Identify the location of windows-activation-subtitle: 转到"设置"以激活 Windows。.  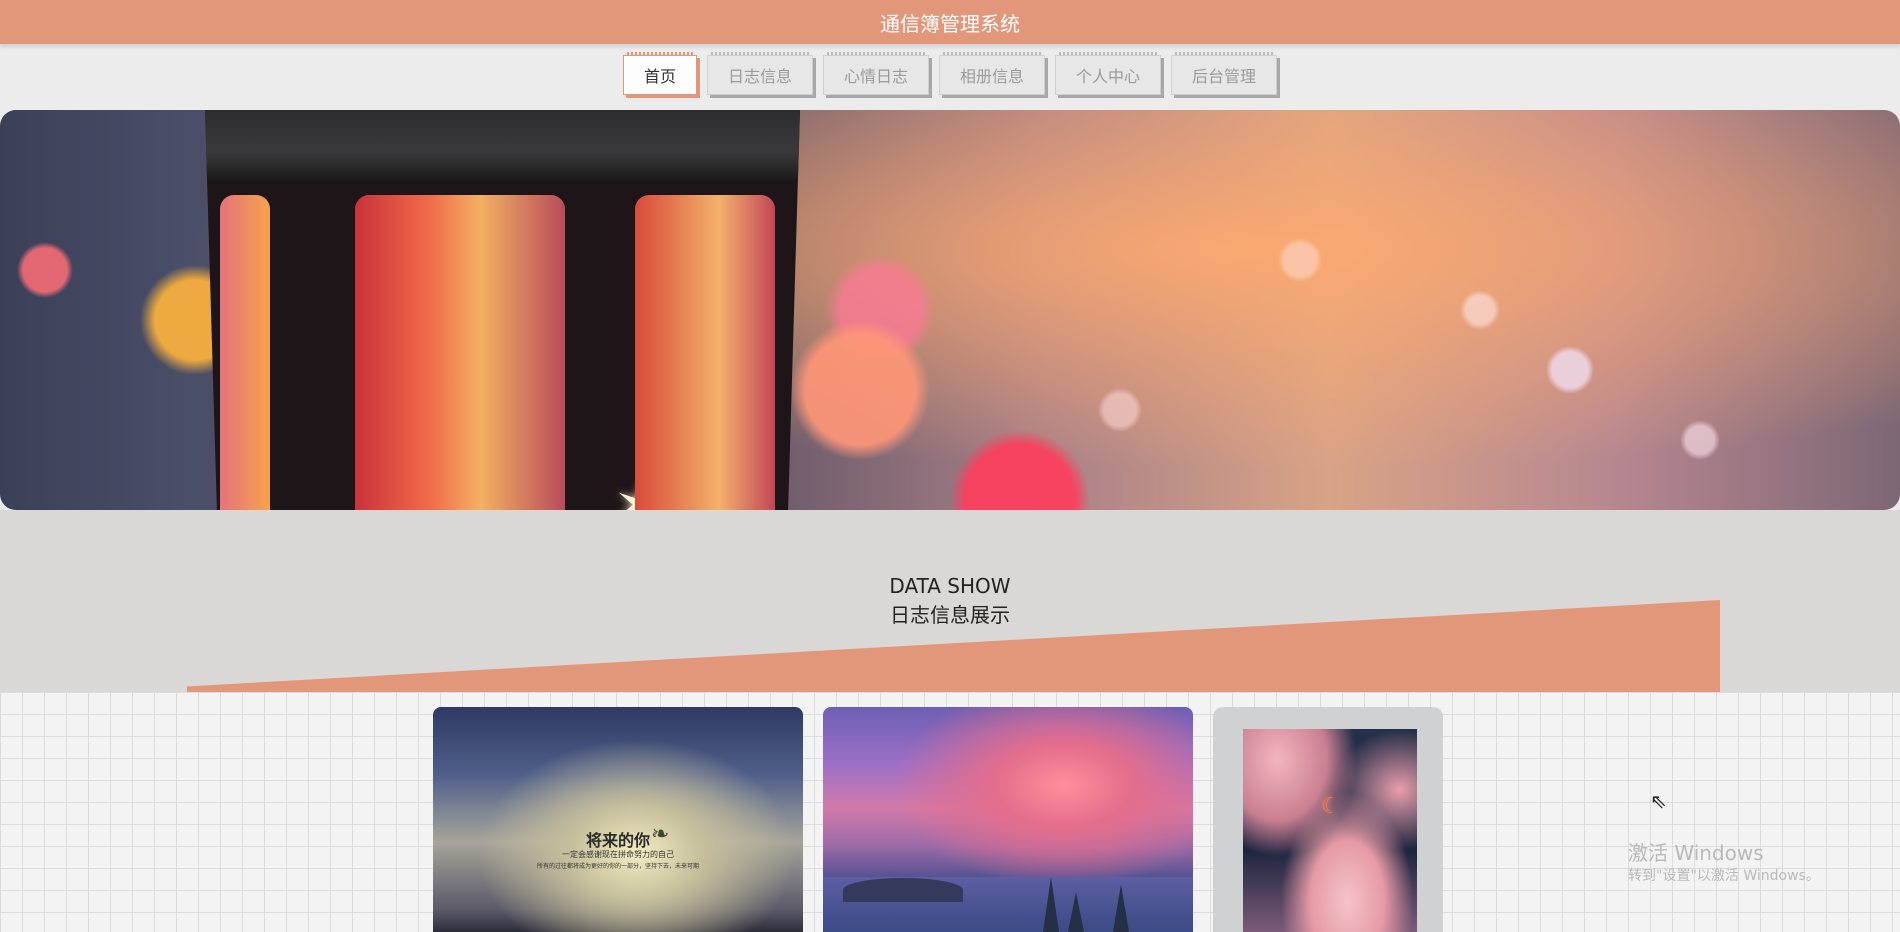
(1724, 876).